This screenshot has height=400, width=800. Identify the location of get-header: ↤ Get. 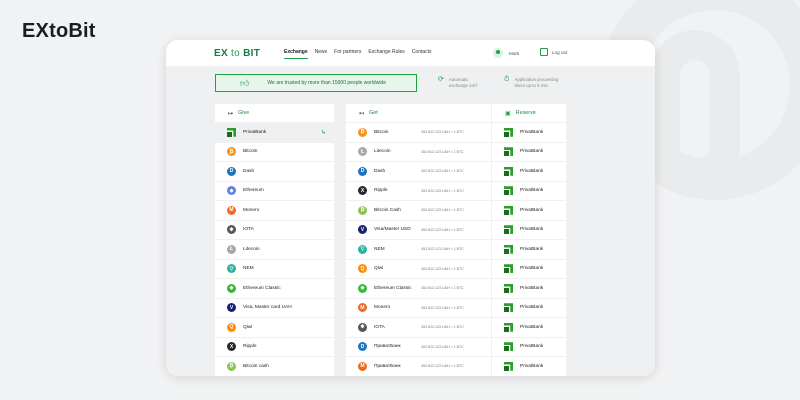
(418, 113).